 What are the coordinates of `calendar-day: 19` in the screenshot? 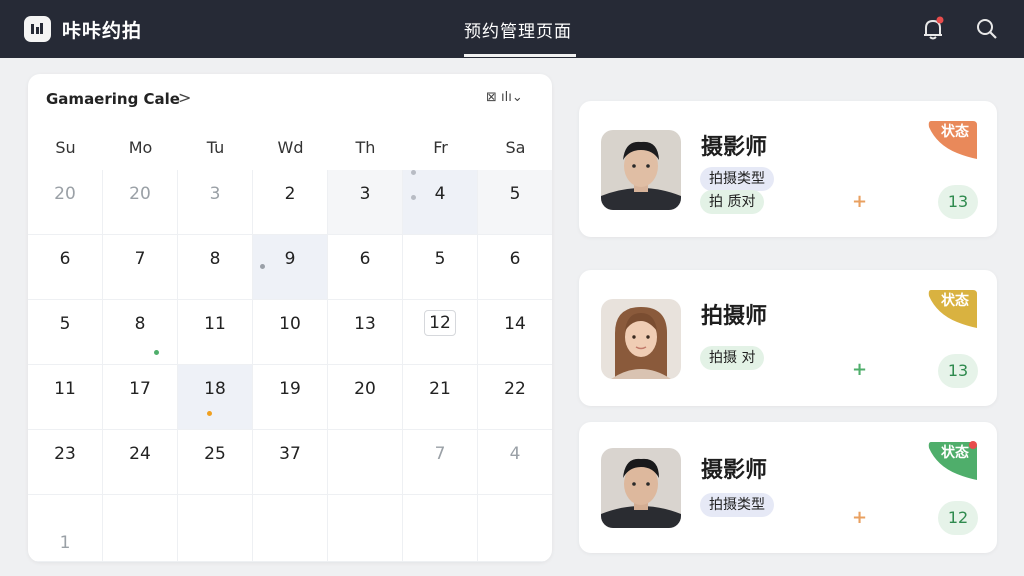 It's located at (290, 397).